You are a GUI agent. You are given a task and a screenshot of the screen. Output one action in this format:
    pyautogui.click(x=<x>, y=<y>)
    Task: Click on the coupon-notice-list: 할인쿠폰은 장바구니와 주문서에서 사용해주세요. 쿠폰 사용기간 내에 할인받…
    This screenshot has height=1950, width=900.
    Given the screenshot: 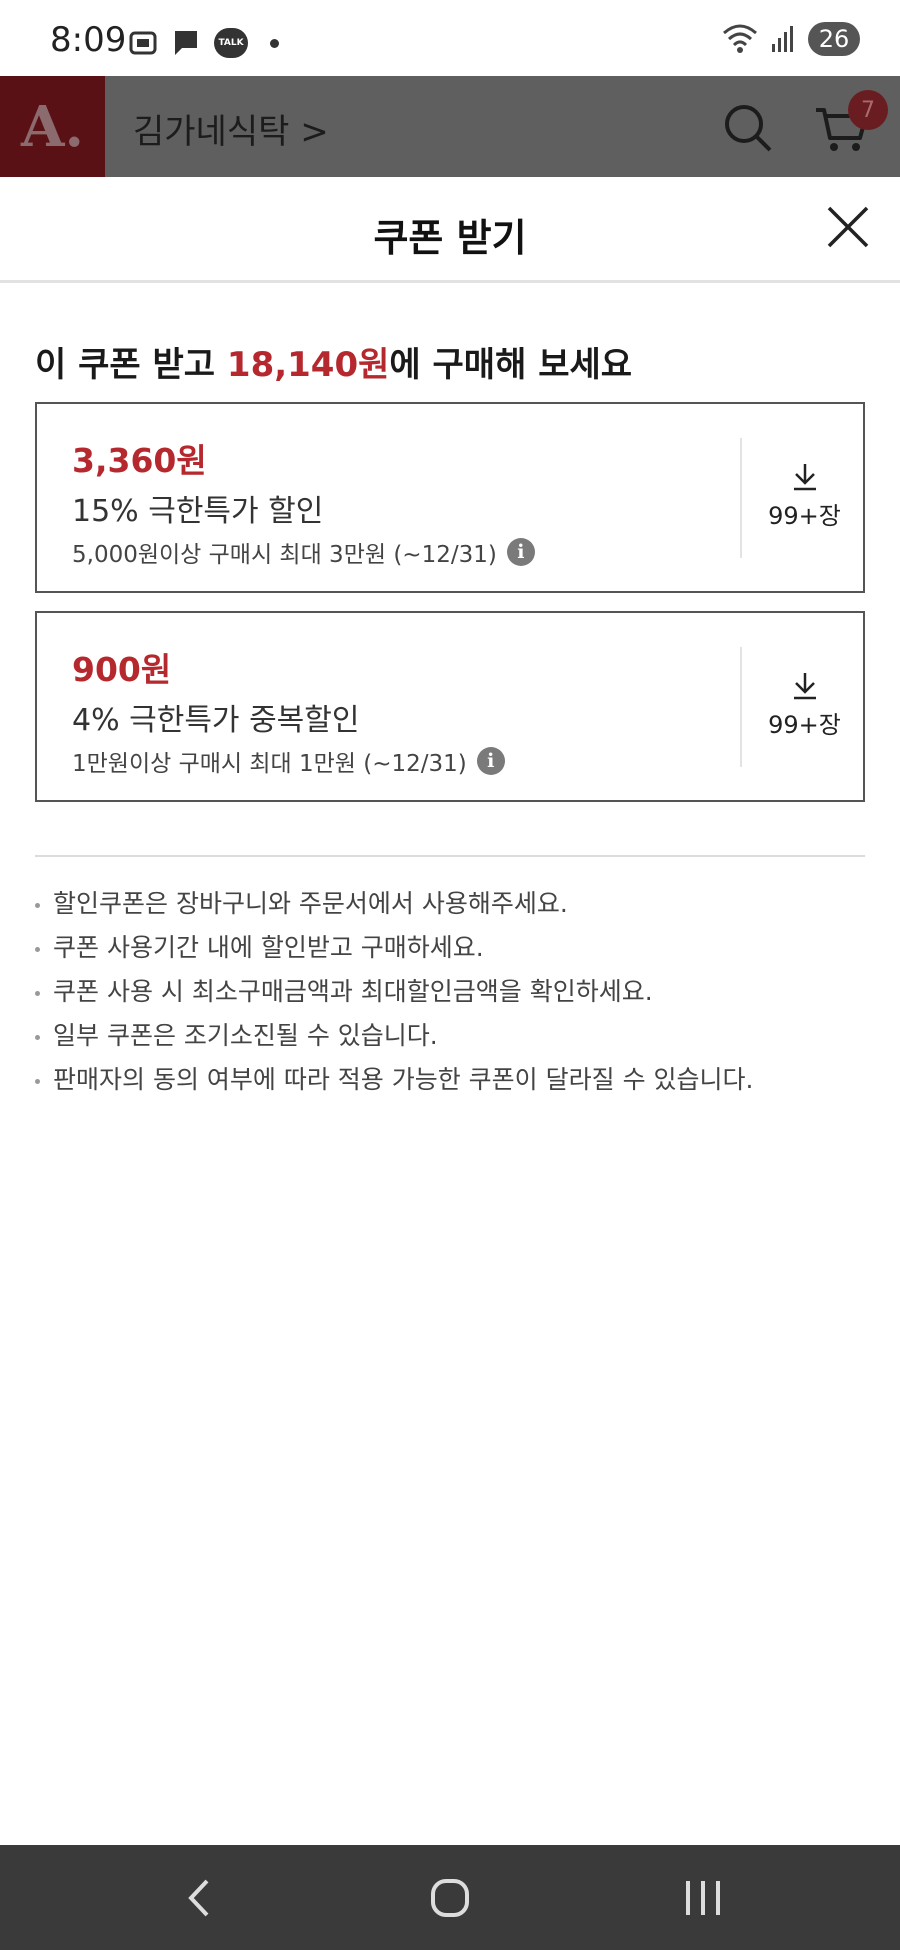 What is the action you would take?
    pyautogui.click(x=450, y=999)
    